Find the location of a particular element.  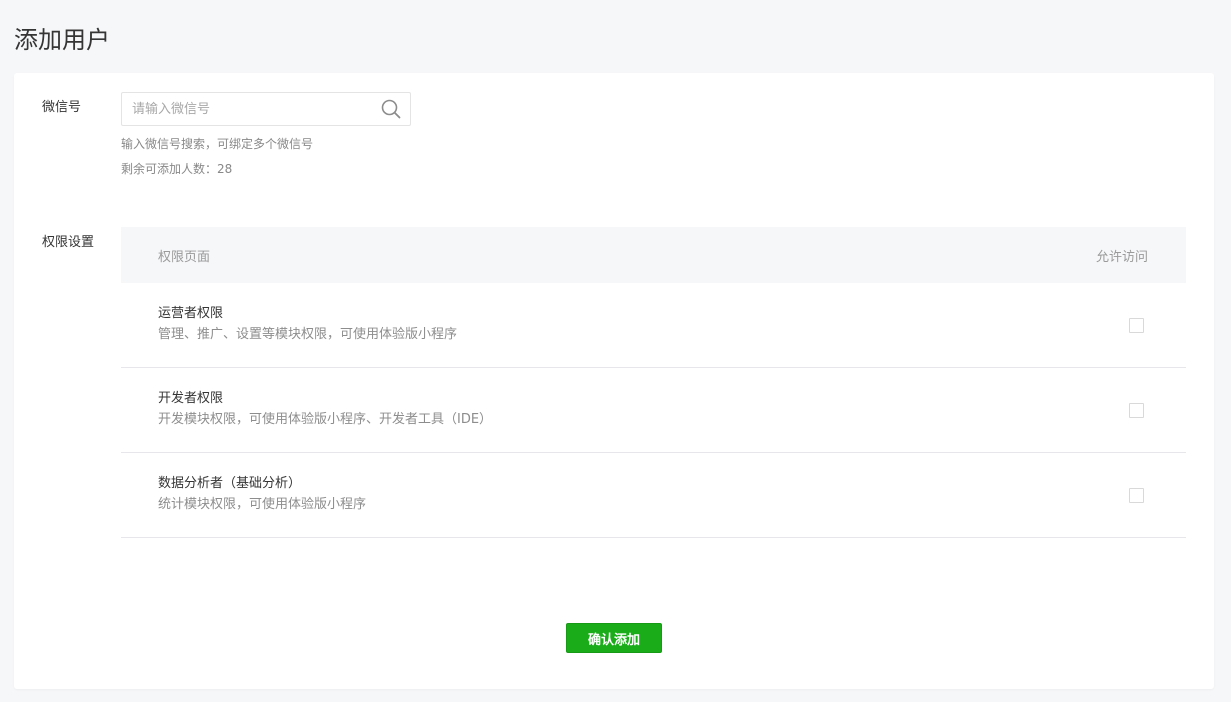

permission-title: 运营者权限 is located at coordinates (191, 313).